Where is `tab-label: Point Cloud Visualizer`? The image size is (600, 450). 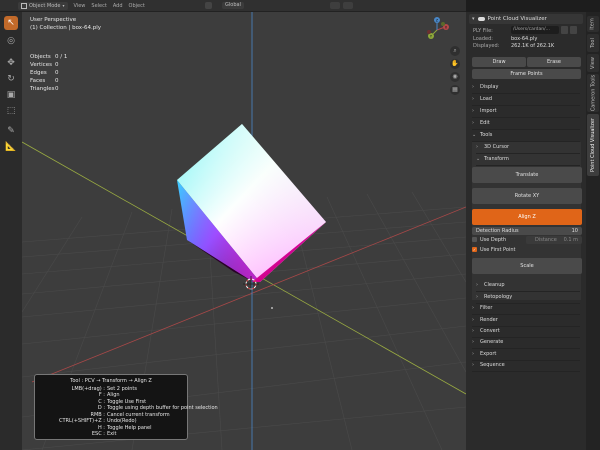 tab-label: Point Cloud Visualizer is located at coordinates (593, 145).